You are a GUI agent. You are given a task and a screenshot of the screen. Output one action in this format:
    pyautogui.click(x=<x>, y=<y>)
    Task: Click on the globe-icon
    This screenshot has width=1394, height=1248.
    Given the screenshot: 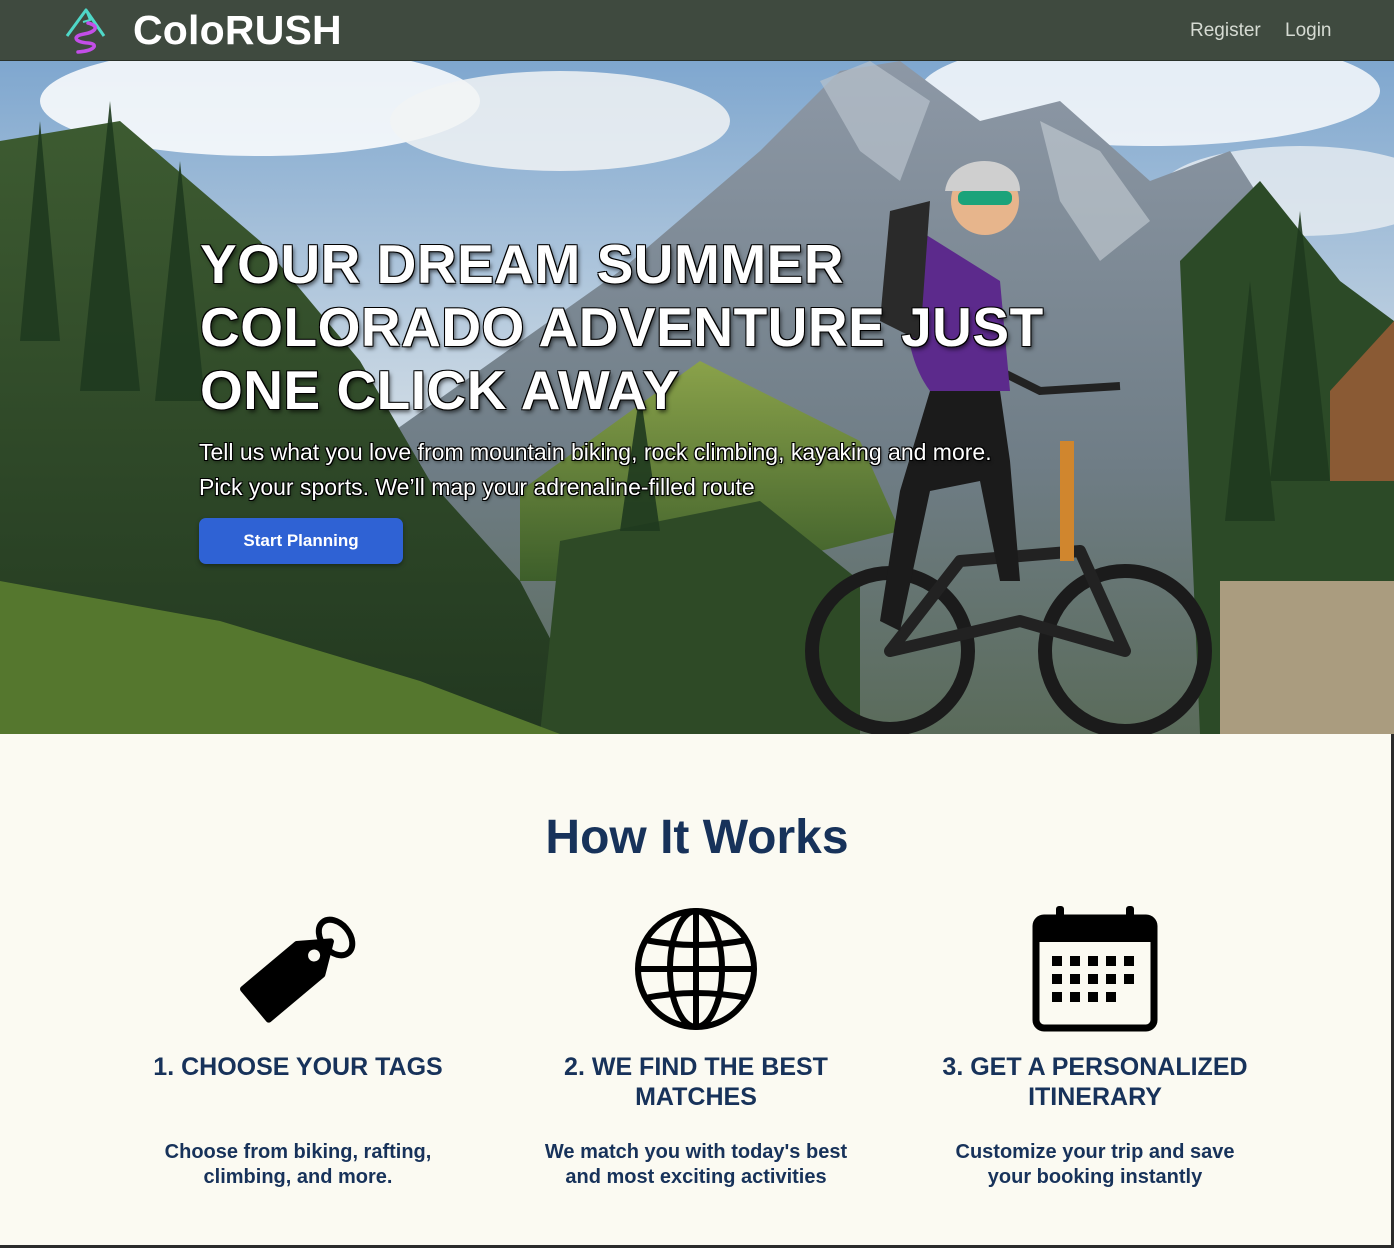 What is the action you would take?
    pyautogui.click(x=696, y=969)
    